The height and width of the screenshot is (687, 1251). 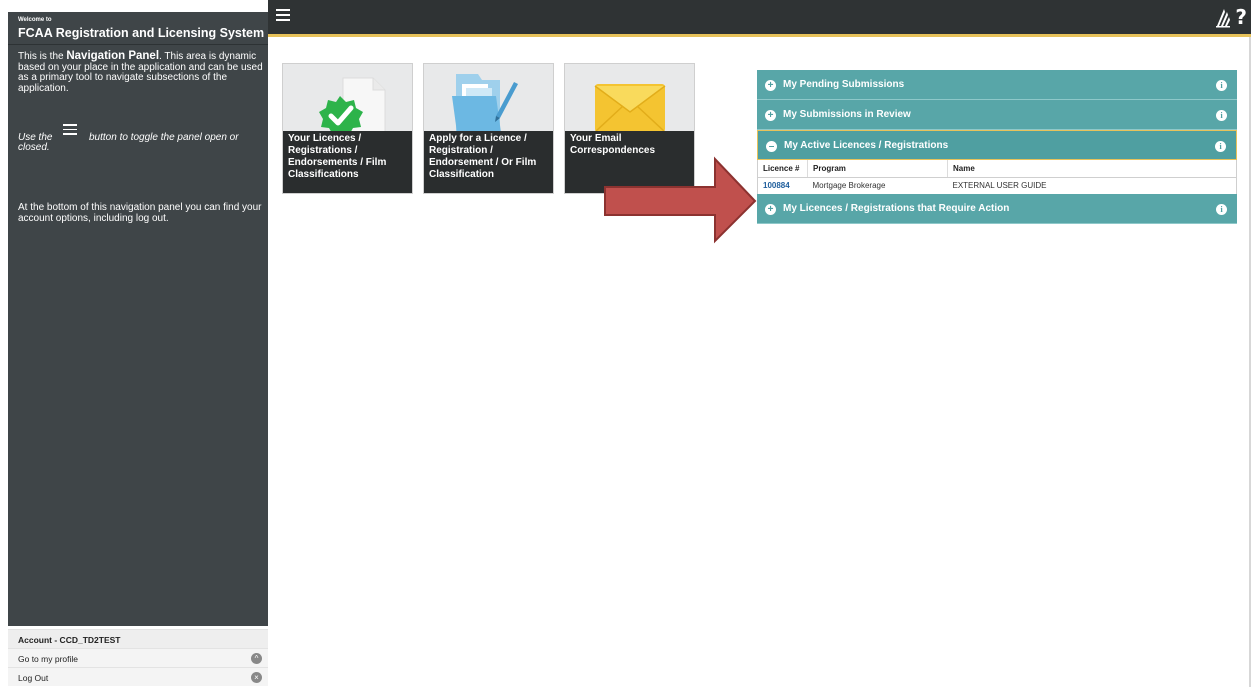 I want to click on accordion-active-licences: – My Active Licences / Registrations i, so click(x=997, y=145).